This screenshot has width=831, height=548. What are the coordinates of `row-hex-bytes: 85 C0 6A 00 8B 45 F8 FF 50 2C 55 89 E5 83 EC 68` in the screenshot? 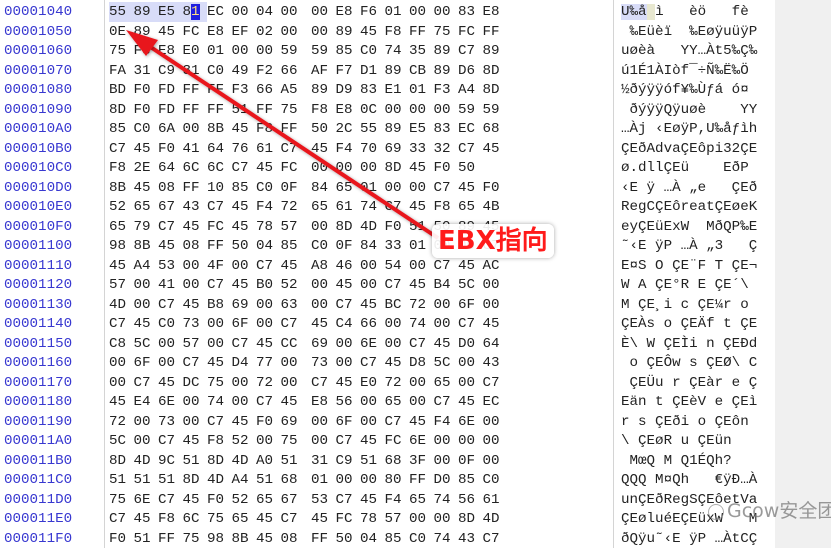 It's located at (308, 129).